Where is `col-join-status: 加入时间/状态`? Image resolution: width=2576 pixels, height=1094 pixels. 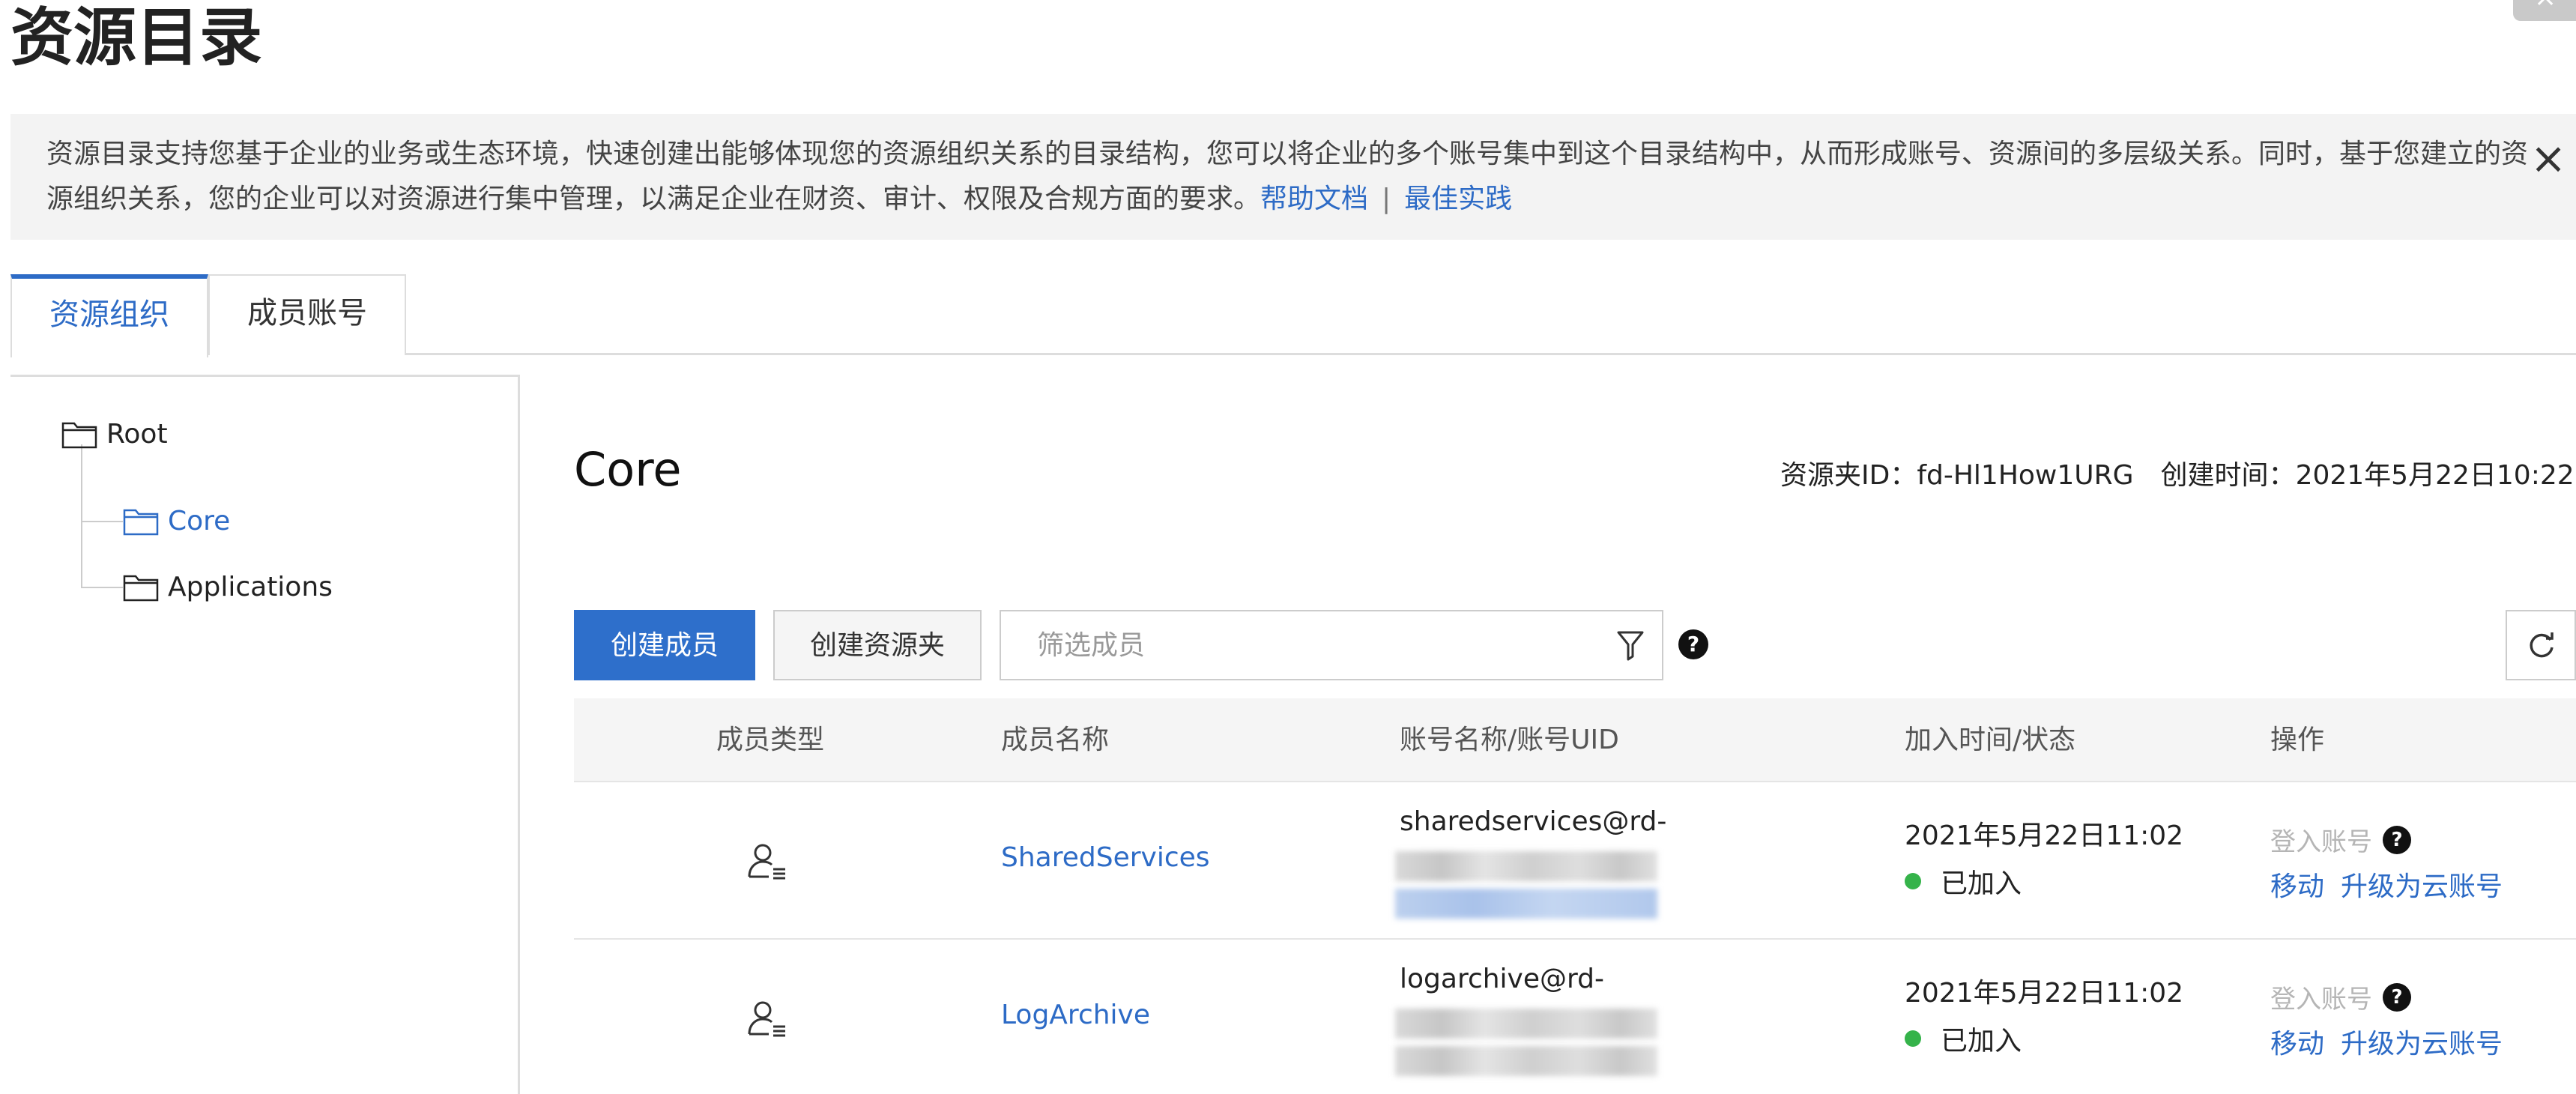
col-join-status: 加入时间/状态 is located at coordinates (1990, 740).